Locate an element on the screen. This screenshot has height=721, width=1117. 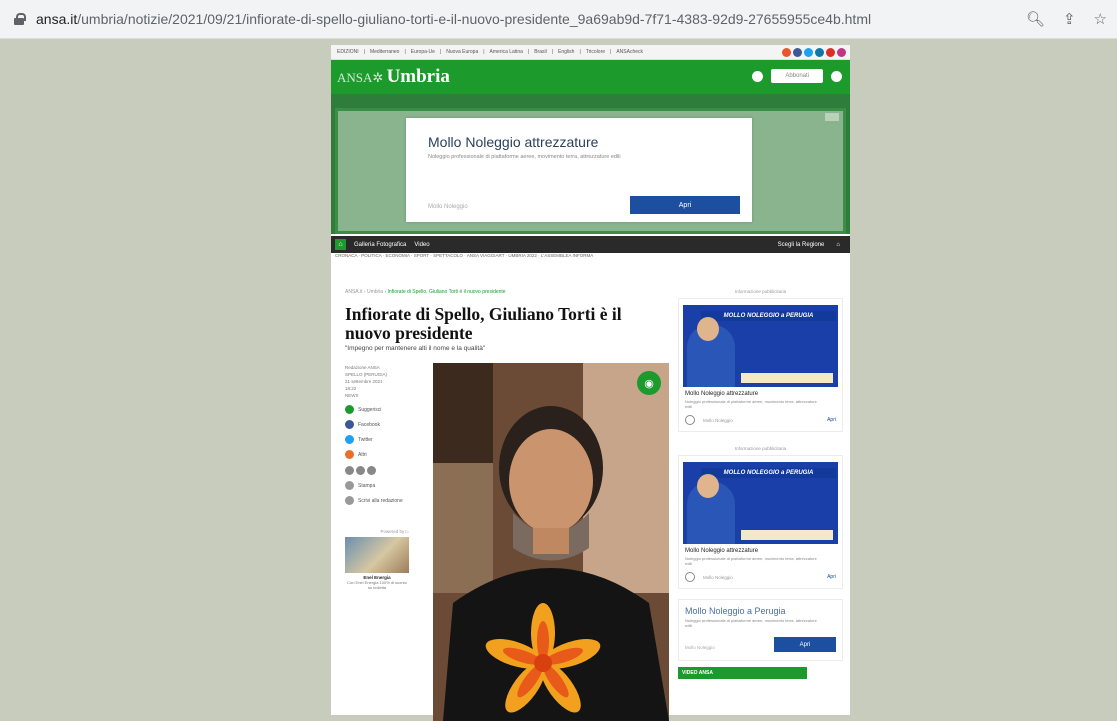
mail-icon is located at coordinates (349, 500).